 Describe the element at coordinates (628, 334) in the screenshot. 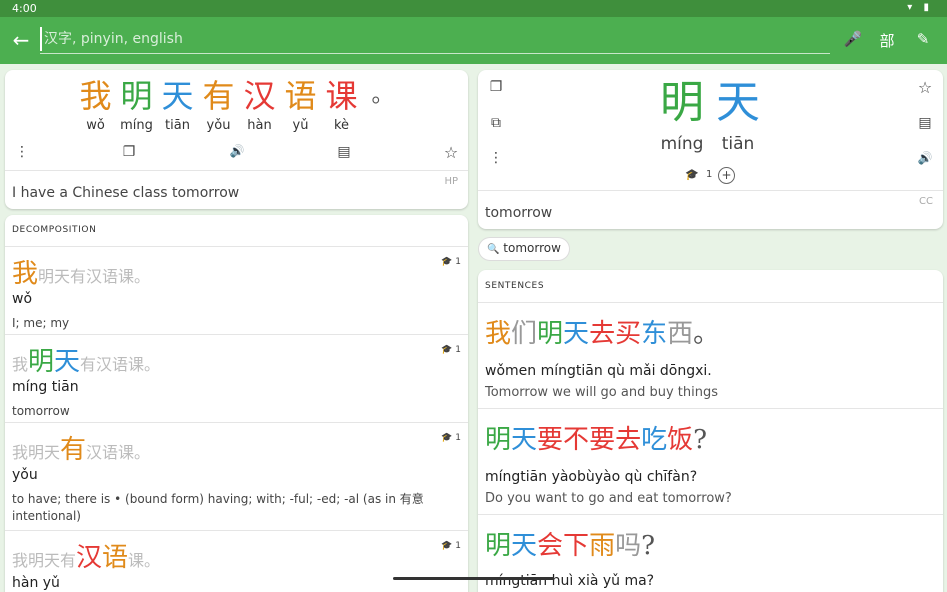

I see `hanzi: 买` at that location.